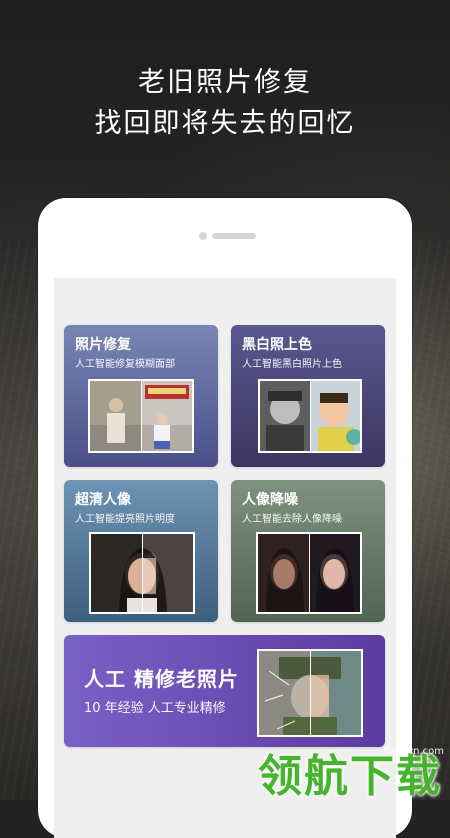 Image resolution: width=450 pixels, height=838 pixels. Describe the element at coordinates (125, 519) in the screenshot. I see `card-subtitle: 人工智能提亮照片明度` at that location.